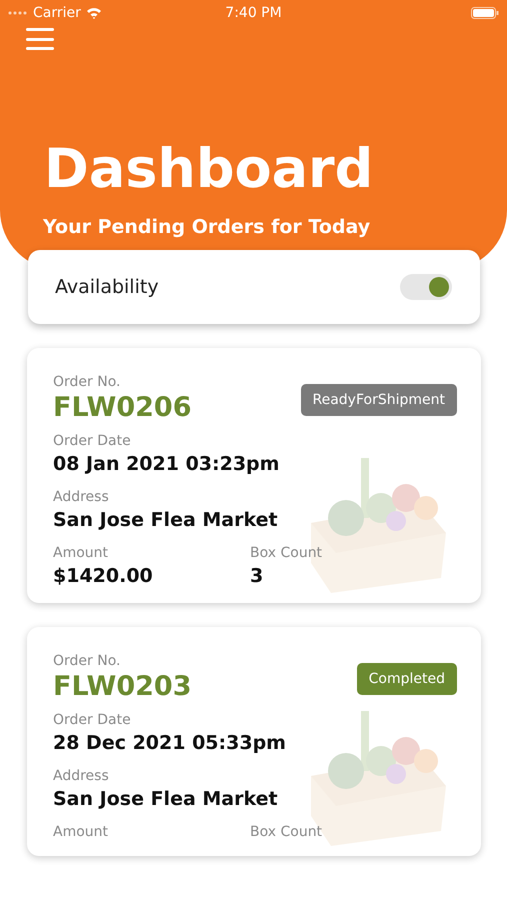 The image size is (507, 900). Describe the element at coordinates (253, 13) in the screenshot. I see `clock-time: 7:40 PM` at that location.